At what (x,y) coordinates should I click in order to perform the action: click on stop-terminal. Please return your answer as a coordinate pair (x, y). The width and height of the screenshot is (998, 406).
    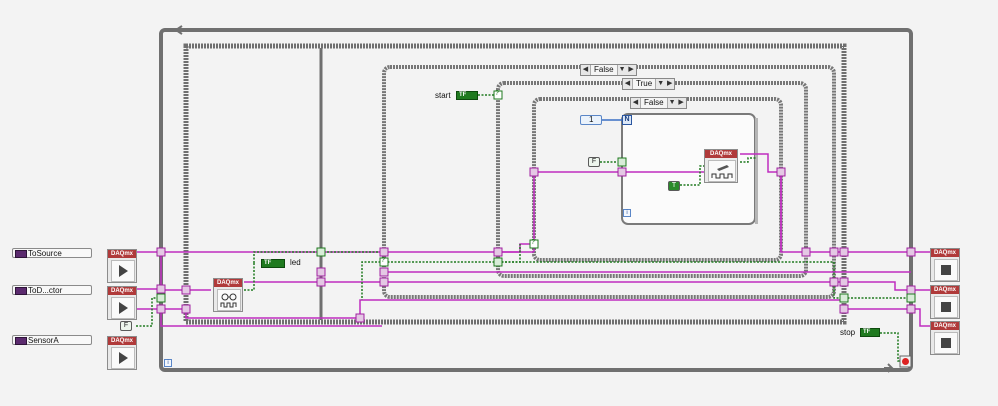
    Looking at the image, I should click on (905, 361).